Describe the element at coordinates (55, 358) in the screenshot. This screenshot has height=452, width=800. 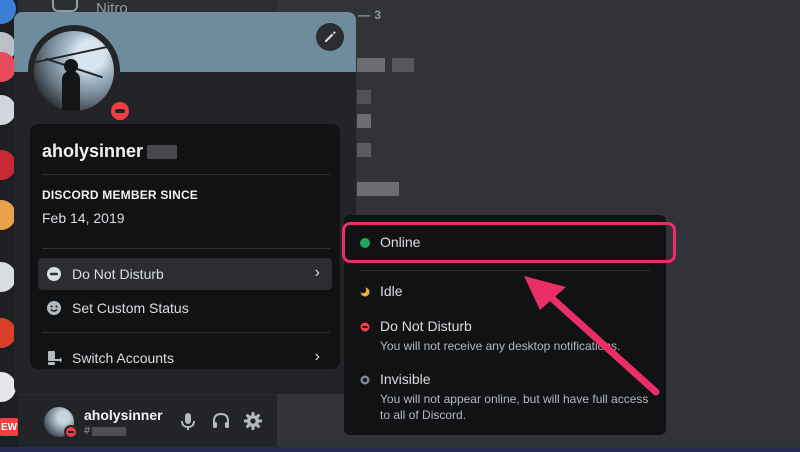
I see `switch-accounts-icon` at that location.